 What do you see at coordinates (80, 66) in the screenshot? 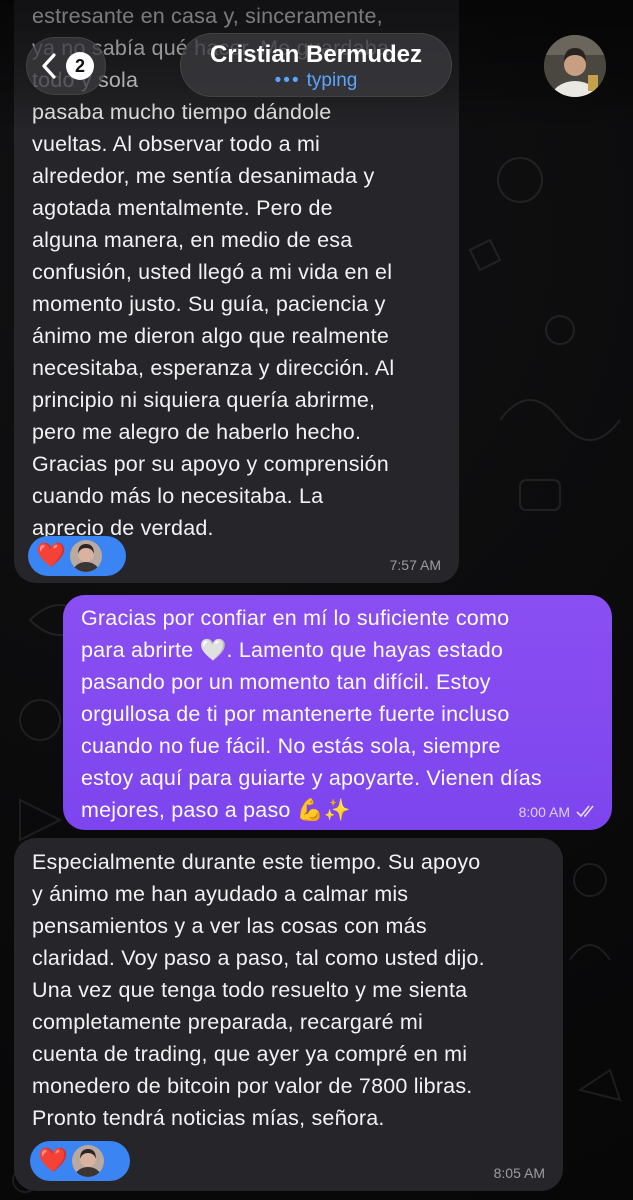
I see `unread-count-badge: 2` at bounding box center [80, 66].